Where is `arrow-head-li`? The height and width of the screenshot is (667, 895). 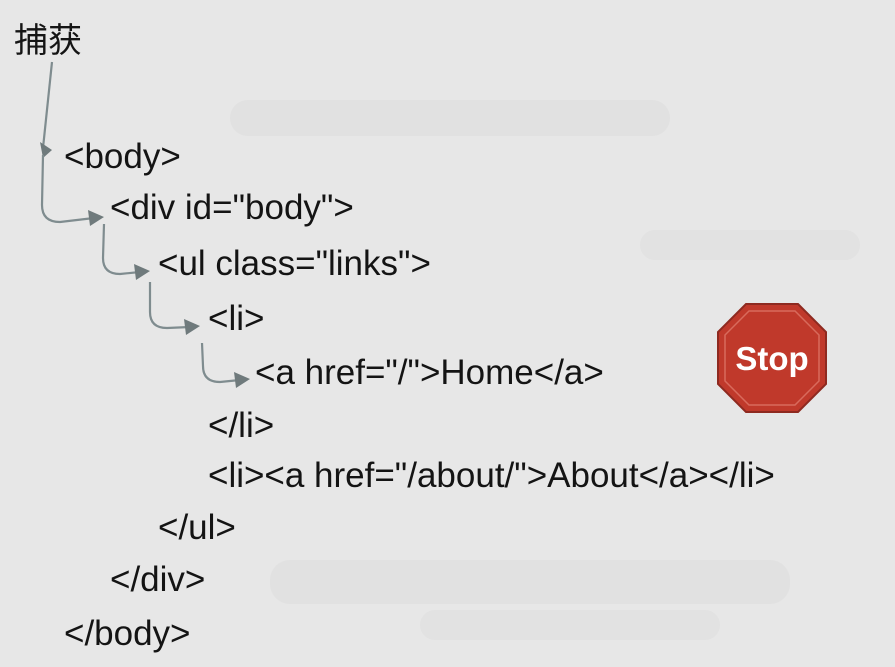
arrow-head-li is located at coordinates (192, 327).